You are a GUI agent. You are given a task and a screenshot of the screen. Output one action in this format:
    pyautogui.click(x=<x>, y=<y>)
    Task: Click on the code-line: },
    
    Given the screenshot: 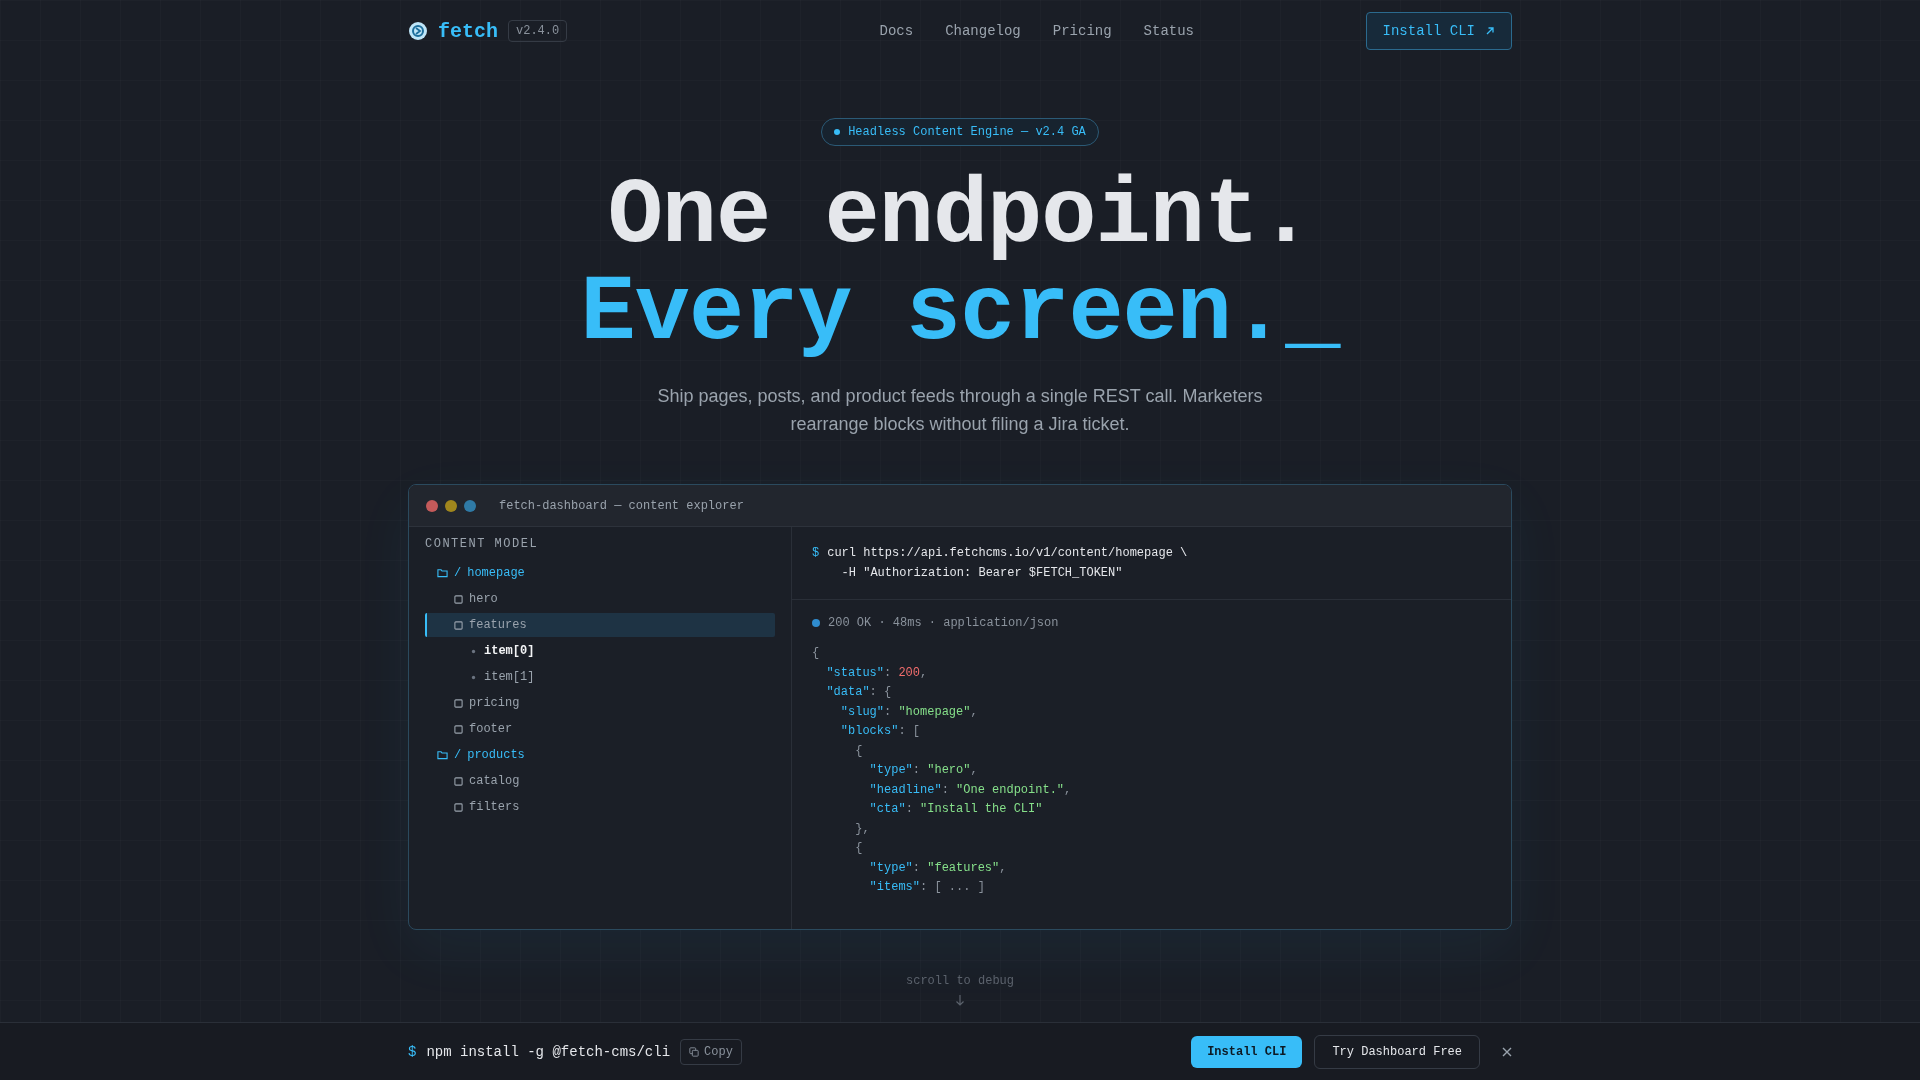 What is the action you would take?
    pyautogui.click(x=862, y=829)
    